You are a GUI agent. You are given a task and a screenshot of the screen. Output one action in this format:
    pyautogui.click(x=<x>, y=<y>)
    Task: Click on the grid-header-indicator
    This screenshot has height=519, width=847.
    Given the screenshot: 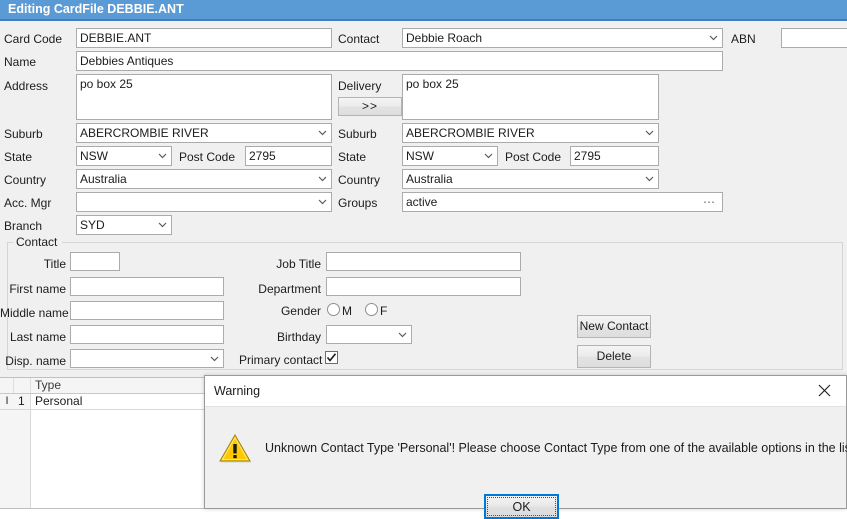 What is the action you would take?
    pyautogui.click(x=7, y=385)
    